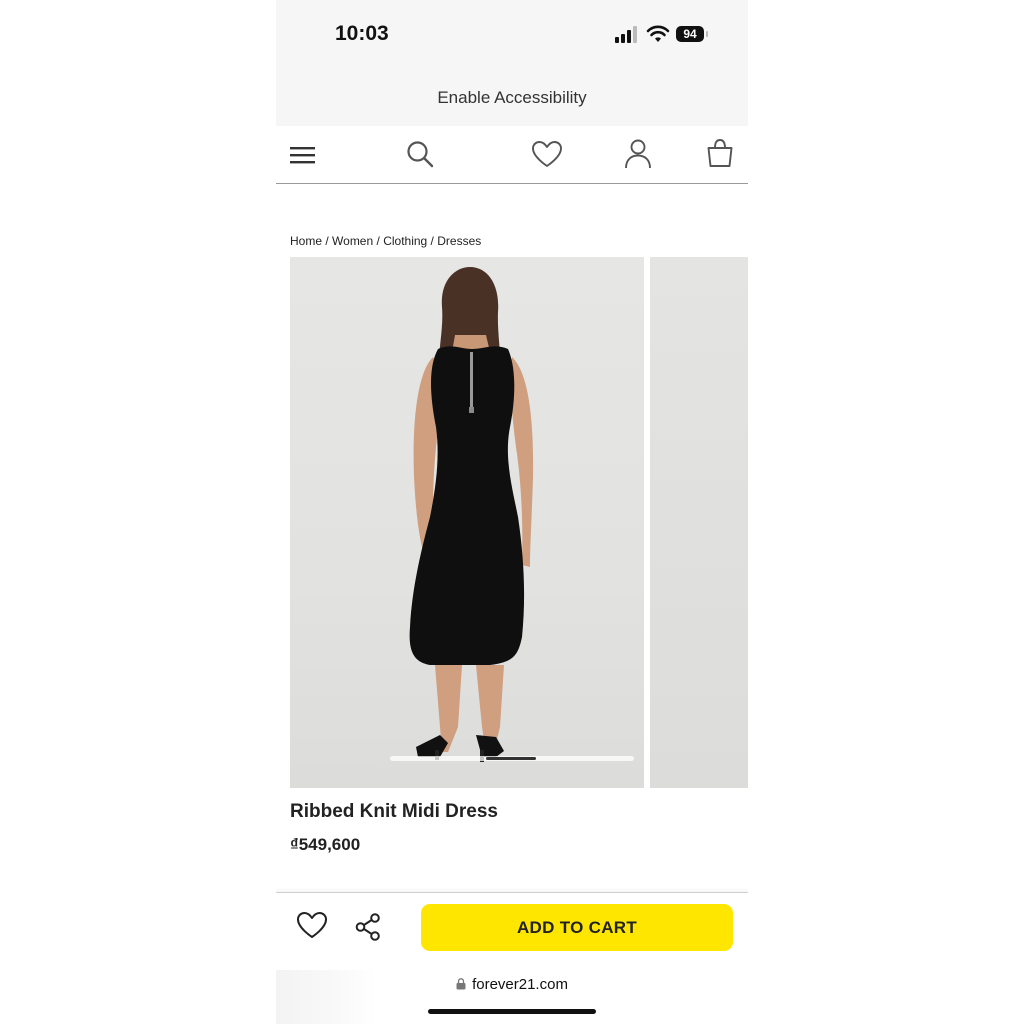 This screenshot has width=1024, height=1024. I want to click on breadcrumb-women: Women, so click(352, 241).